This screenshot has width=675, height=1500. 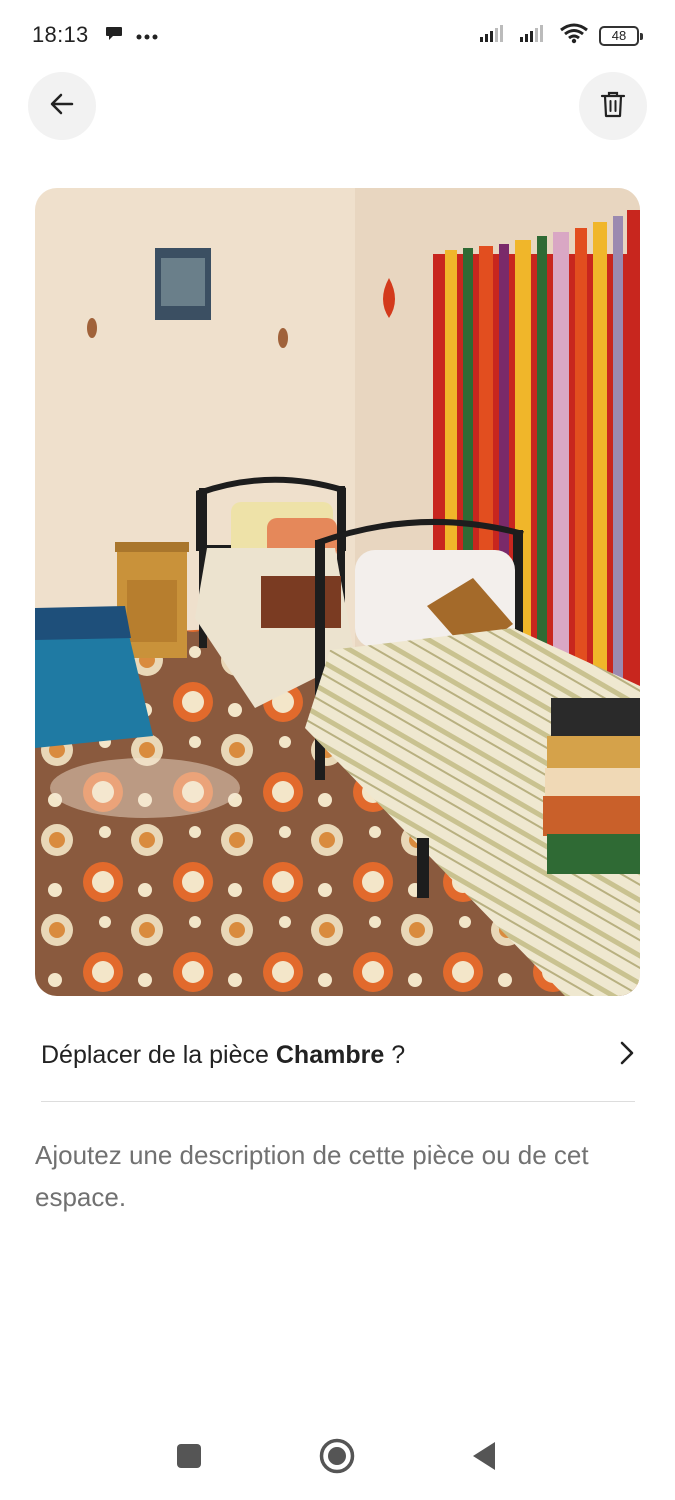 What do you see at coordinates (131, 36) in the screenshot?
I see `status-notification-icons` at bounding box center [131, 36].